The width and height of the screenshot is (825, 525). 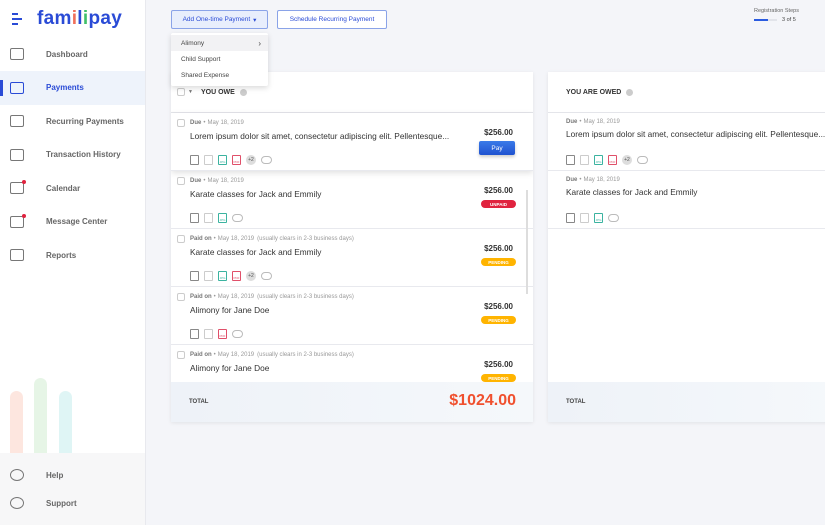 What do you see at coordinates (72, 87) in the screenshot?
I see `sidebar-item-payments: Payments` at bounding box center [72, 87].